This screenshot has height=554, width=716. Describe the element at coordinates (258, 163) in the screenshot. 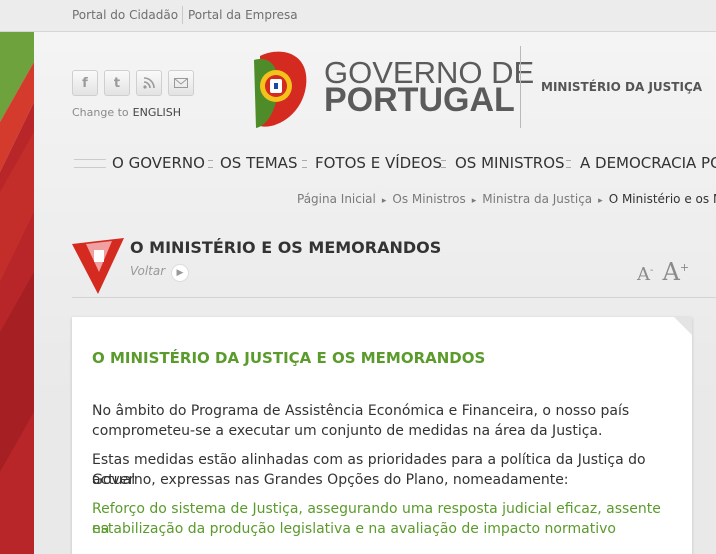

I see `nav-item-os-temas: OS TEMAS` at that location.